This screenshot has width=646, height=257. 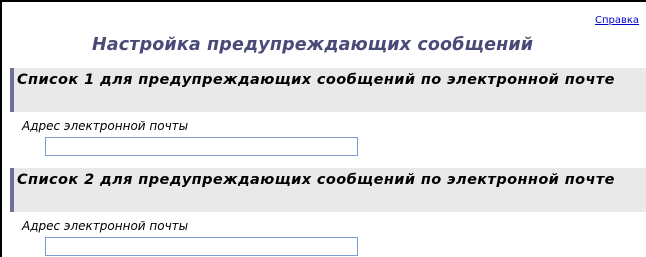 I want to click on page-title: Настройка предупреждающих сообщений, so click(x=313, y=45).